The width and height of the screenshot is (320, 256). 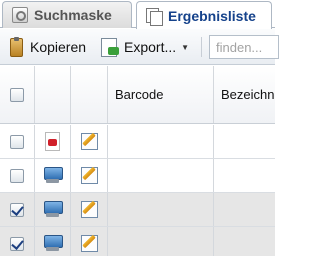 I want to click on copy-button: Kopieren, so click(x=48, y=47).